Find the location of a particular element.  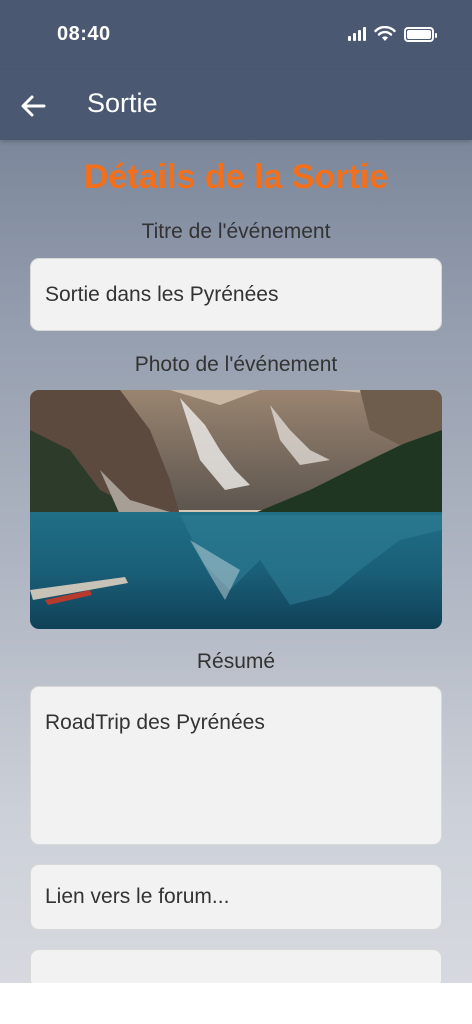

event-title-field: Sortie dans les Pyrénées is located at coordinates (236, 294).